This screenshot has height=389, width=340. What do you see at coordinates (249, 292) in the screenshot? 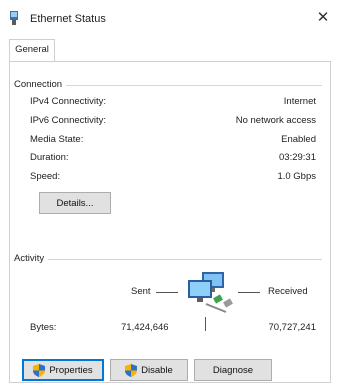
I see `received-line` at bounding box center [249, 292].